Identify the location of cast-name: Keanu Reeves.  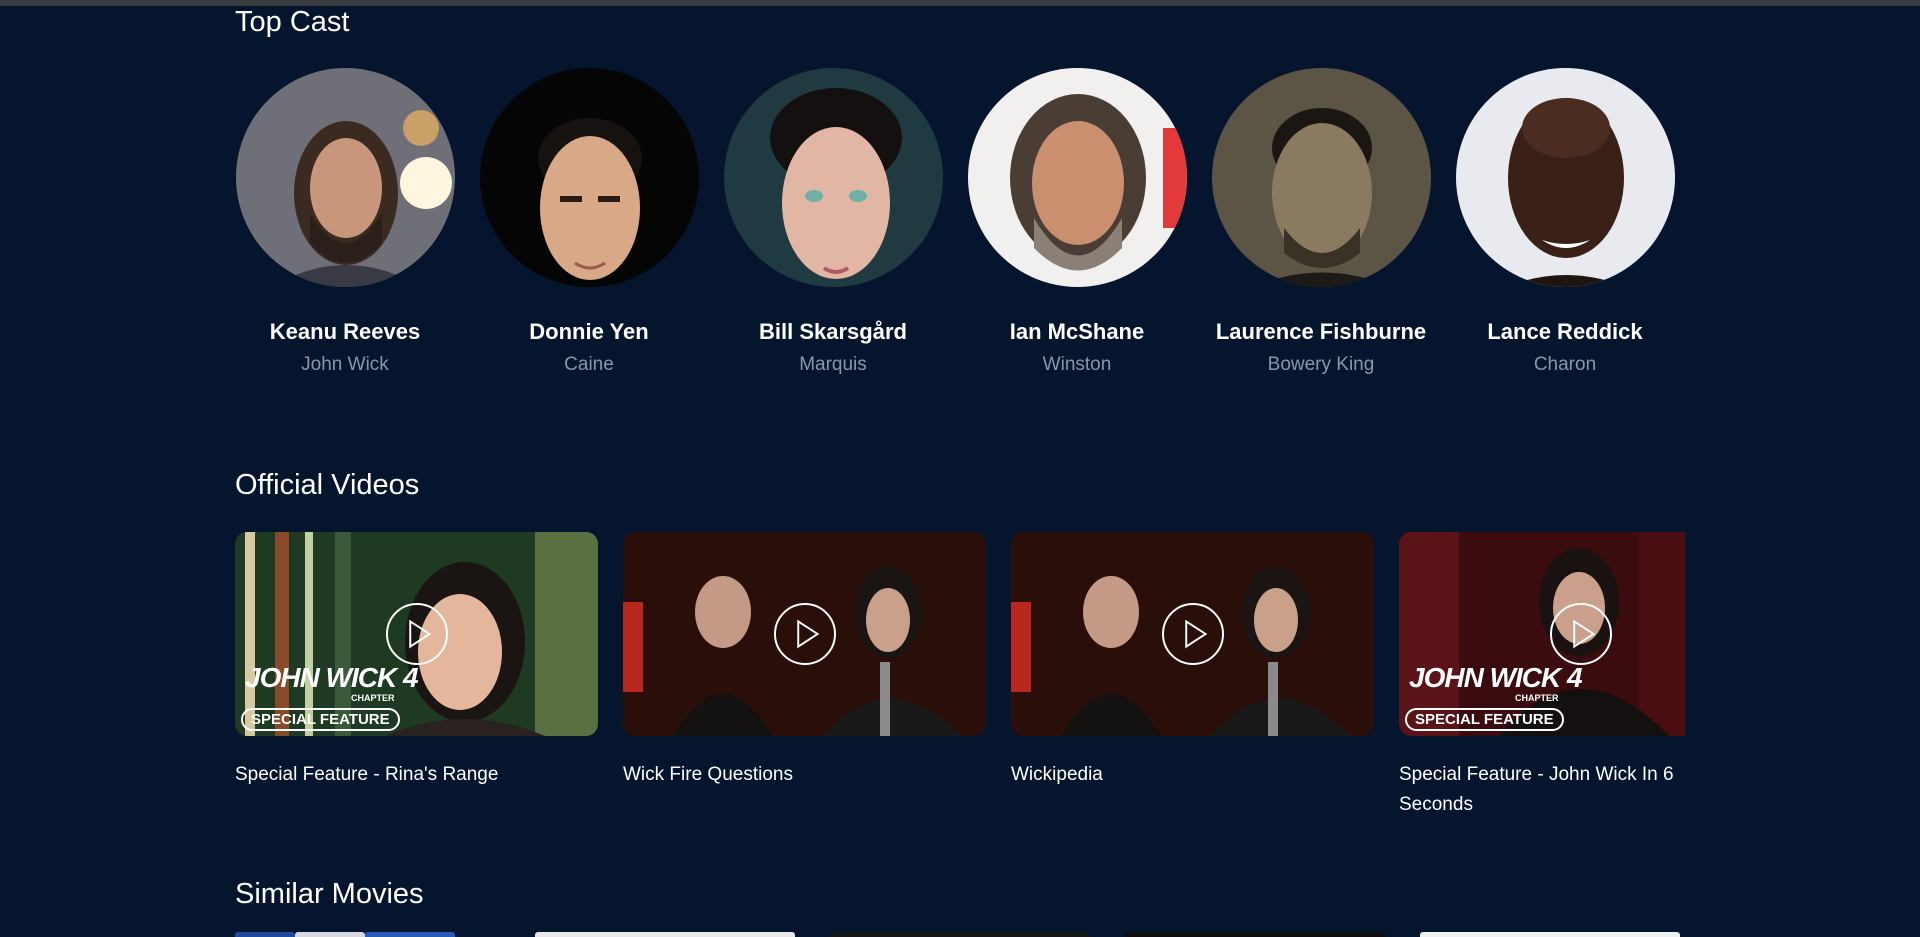
(345, 331).